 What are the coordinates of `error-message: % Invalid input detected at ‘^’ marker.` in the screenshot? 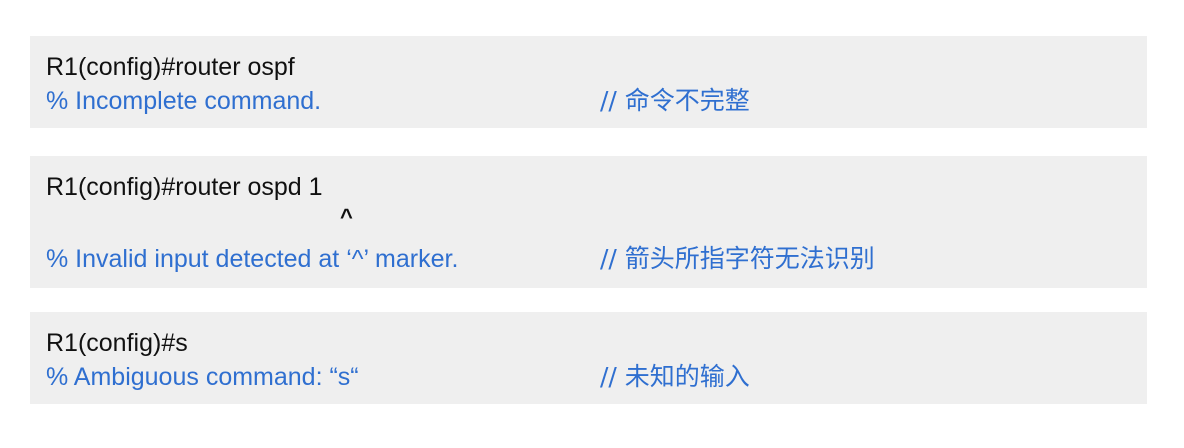 It's located at (252, 259).